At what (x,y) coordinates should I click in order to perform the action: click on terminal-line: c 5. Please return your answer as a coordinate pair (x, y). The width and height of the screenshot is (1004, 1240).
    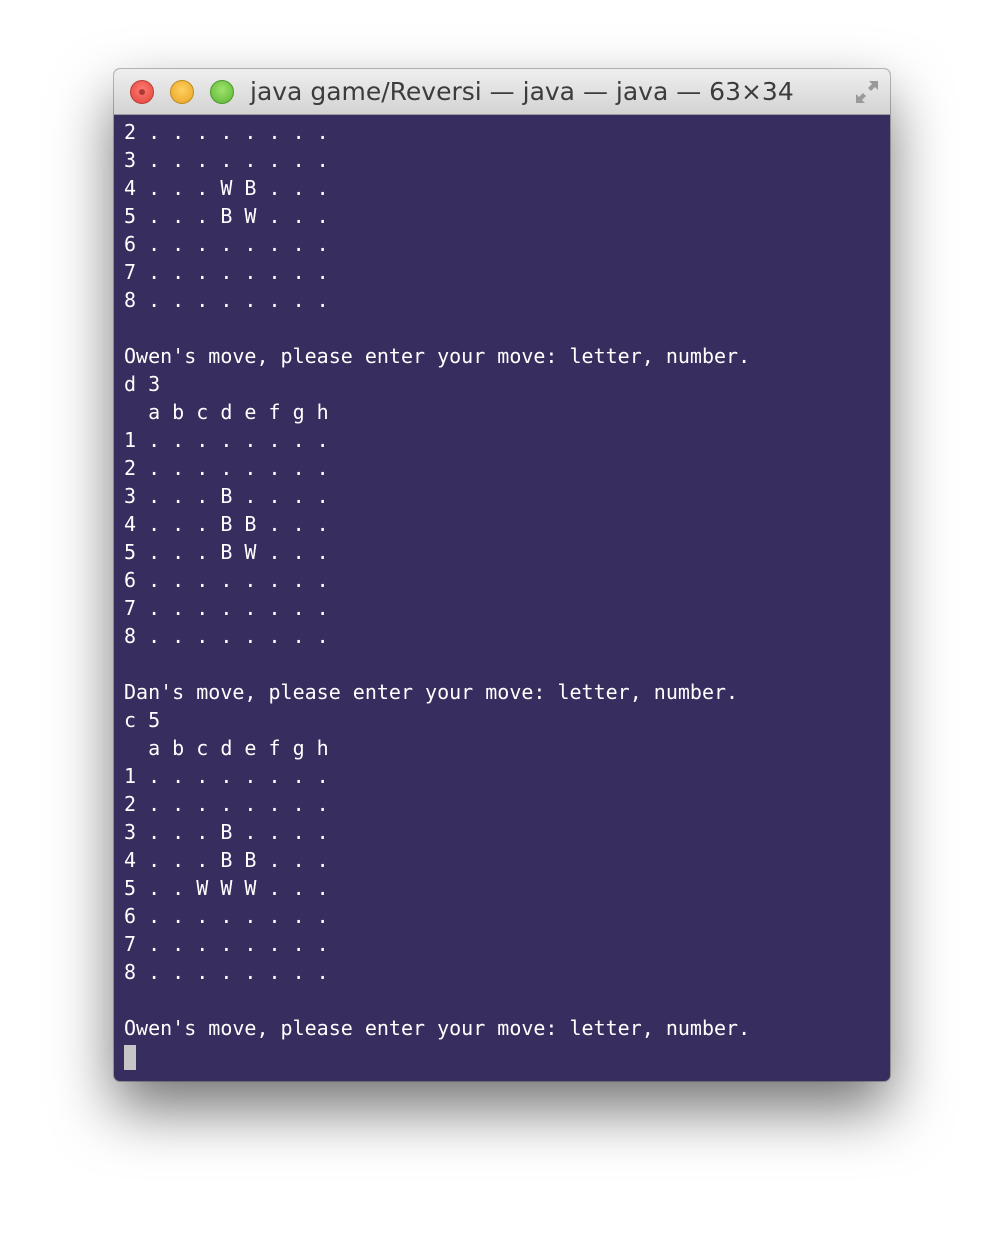
    Looking at the image, I should click on (142, 720).